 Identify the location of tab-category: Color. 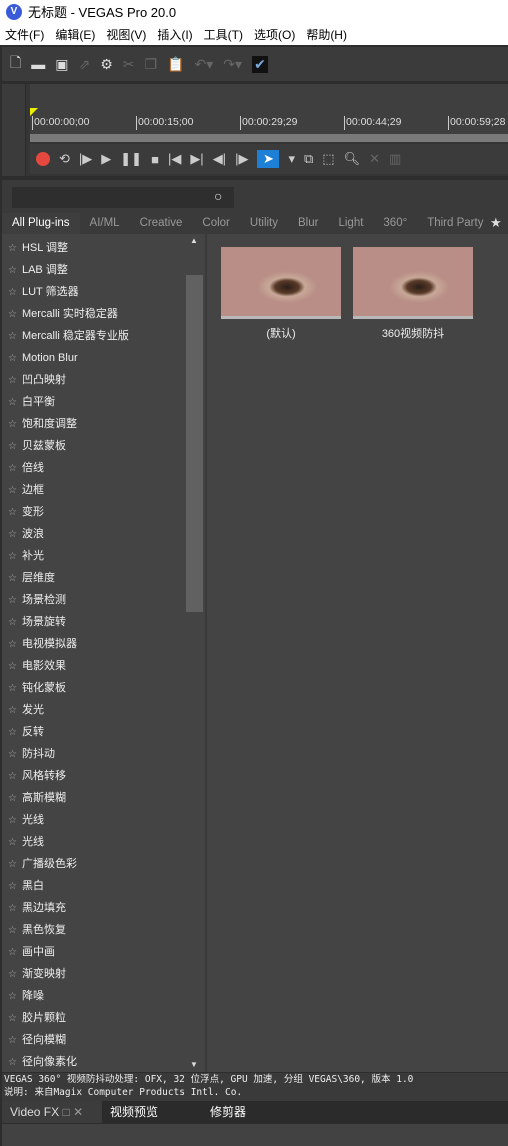
(215, 223).